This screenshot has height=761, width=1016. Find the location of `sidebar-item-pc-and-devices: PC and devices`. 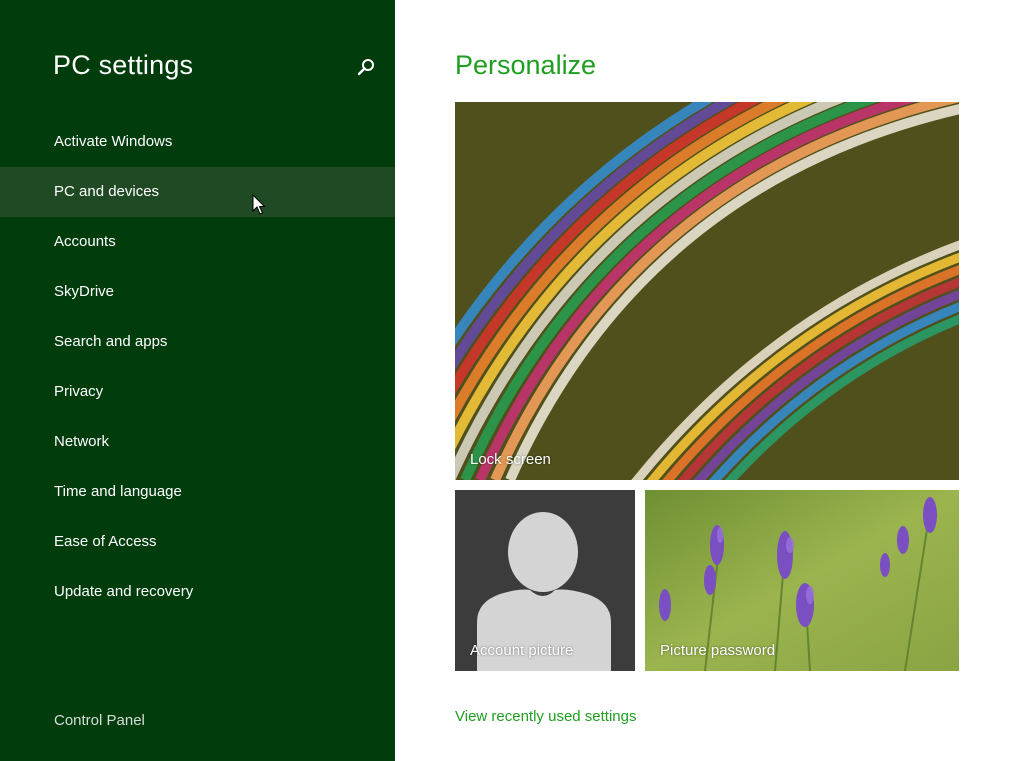

sidebar-item-pc-and-devices: PC and devices is located at coordinates (197, 192).